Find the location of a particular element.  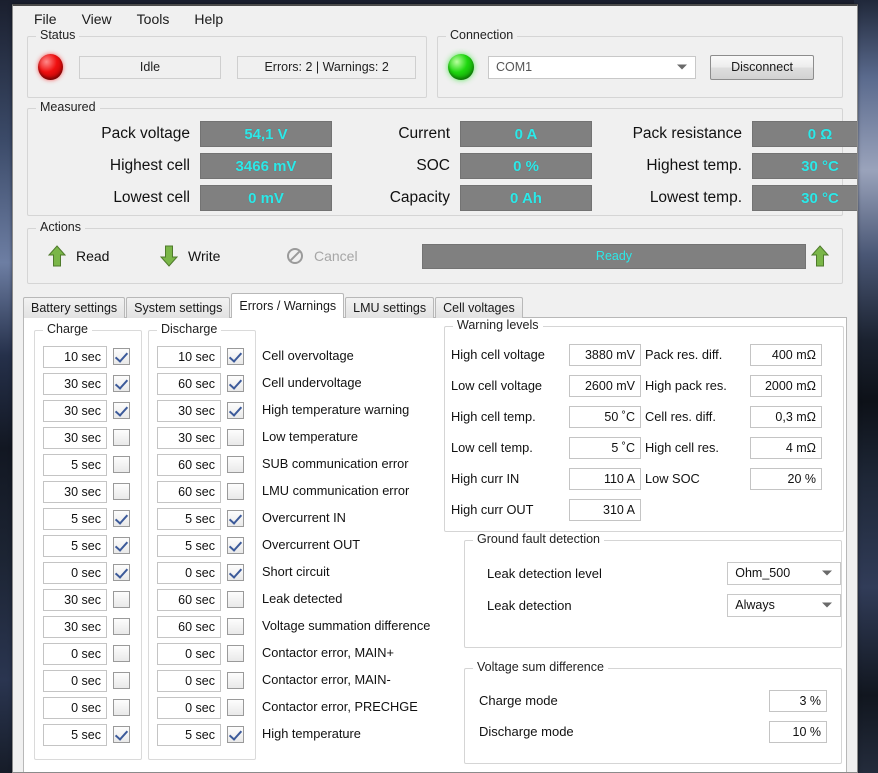

tab-system-settings: System settings is located at coordinates (178, 307).